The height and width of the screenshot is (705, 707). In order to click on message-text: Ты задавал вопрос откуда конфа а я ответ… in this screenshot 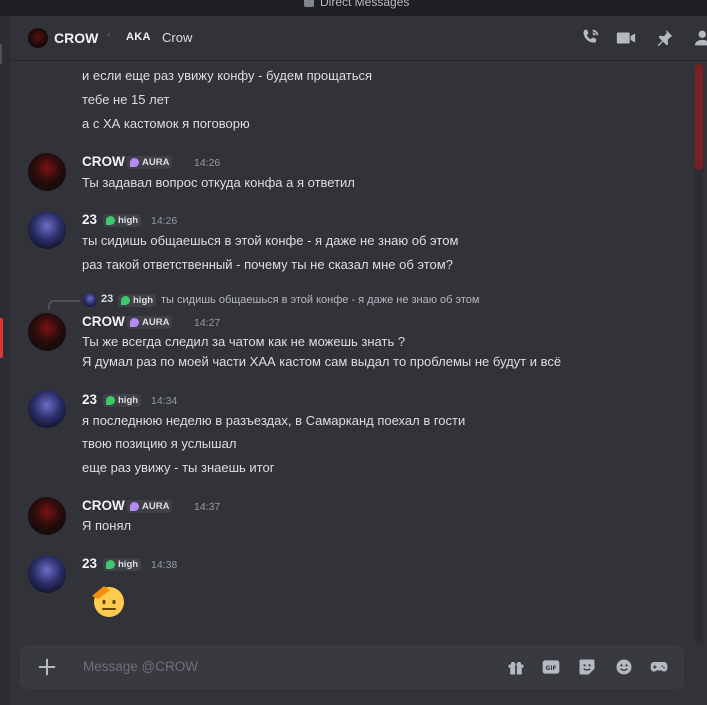, I will do `click(218, 182)`.